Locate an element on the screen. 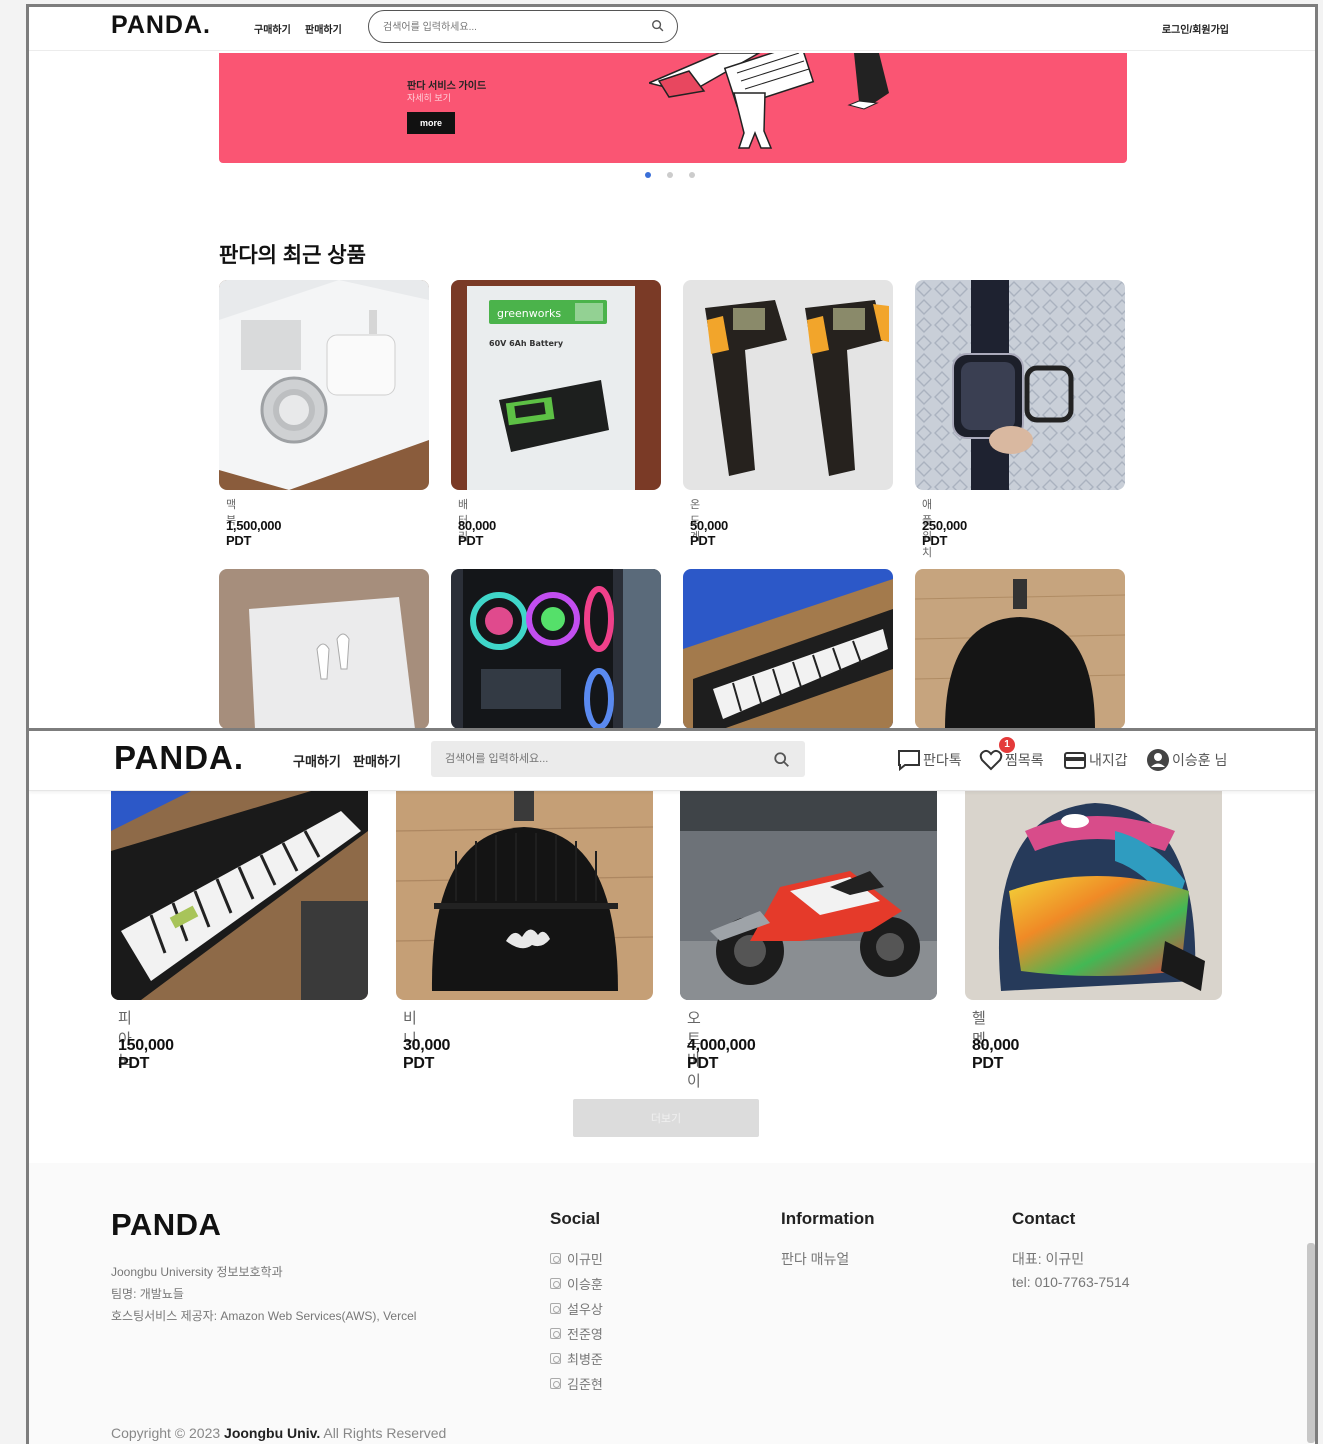 The width and height of the screenshot is (1323, 1444). social-link: 전준영 is located at coordinates (576, 1333).